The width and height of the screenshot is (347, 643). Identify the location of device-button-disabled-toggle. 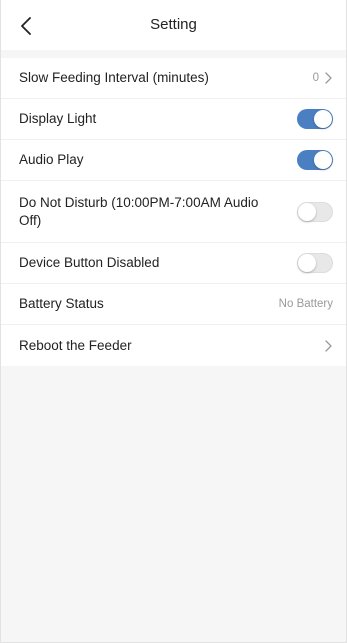
(315, 263).